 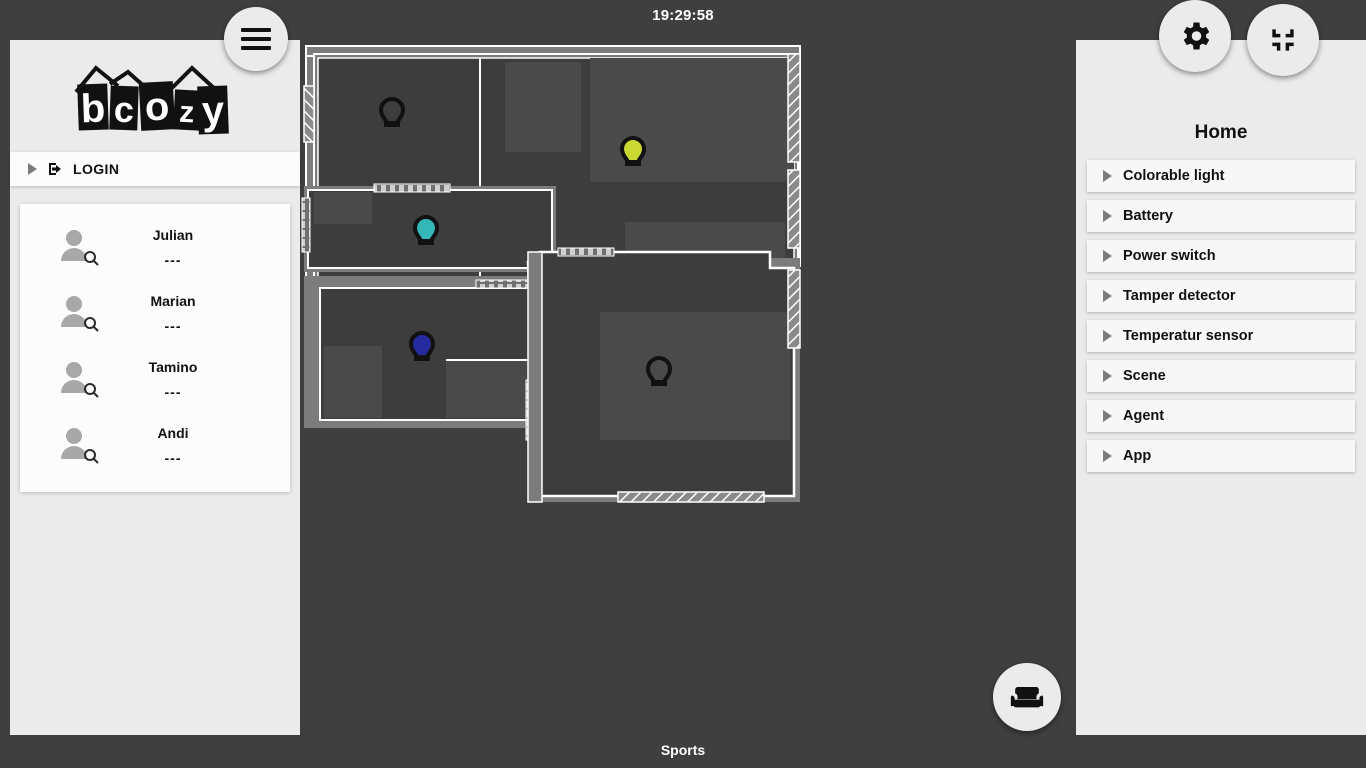 I want to click on menu-button, so click(x=256, y=39).